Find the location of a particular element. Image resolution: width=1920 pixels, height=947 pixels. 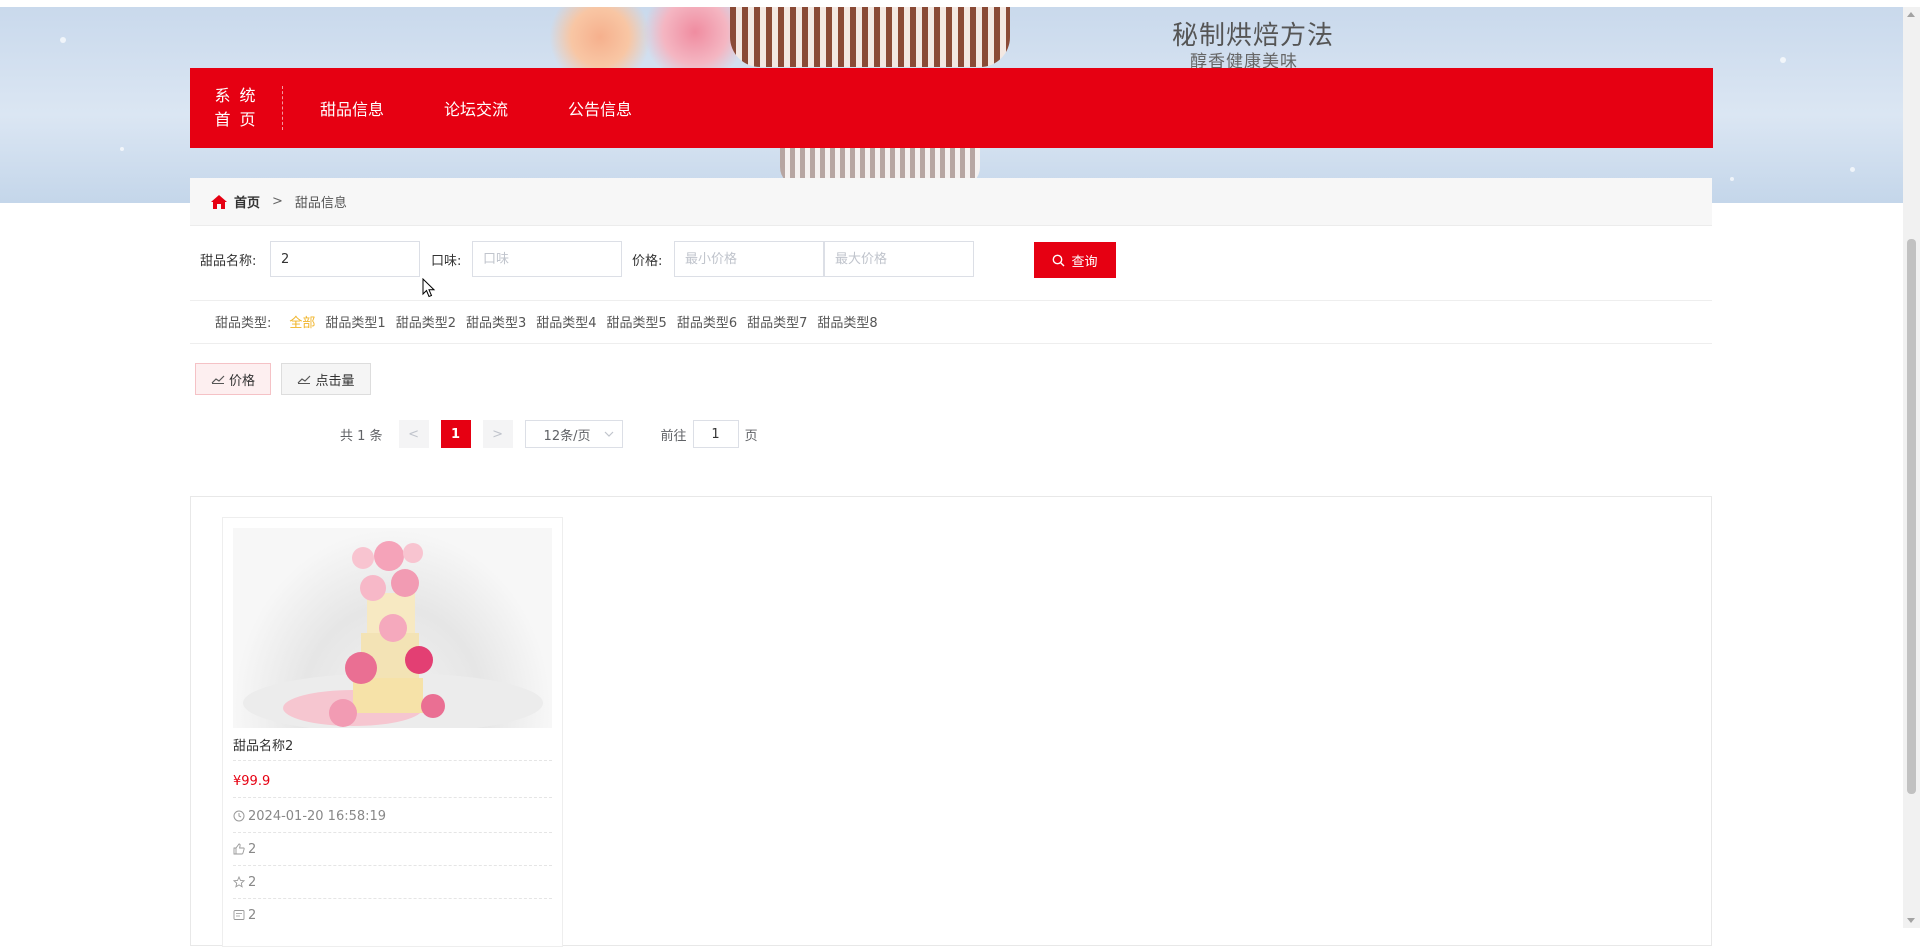

product-likes: 2 is located at coordinates (252, 849).